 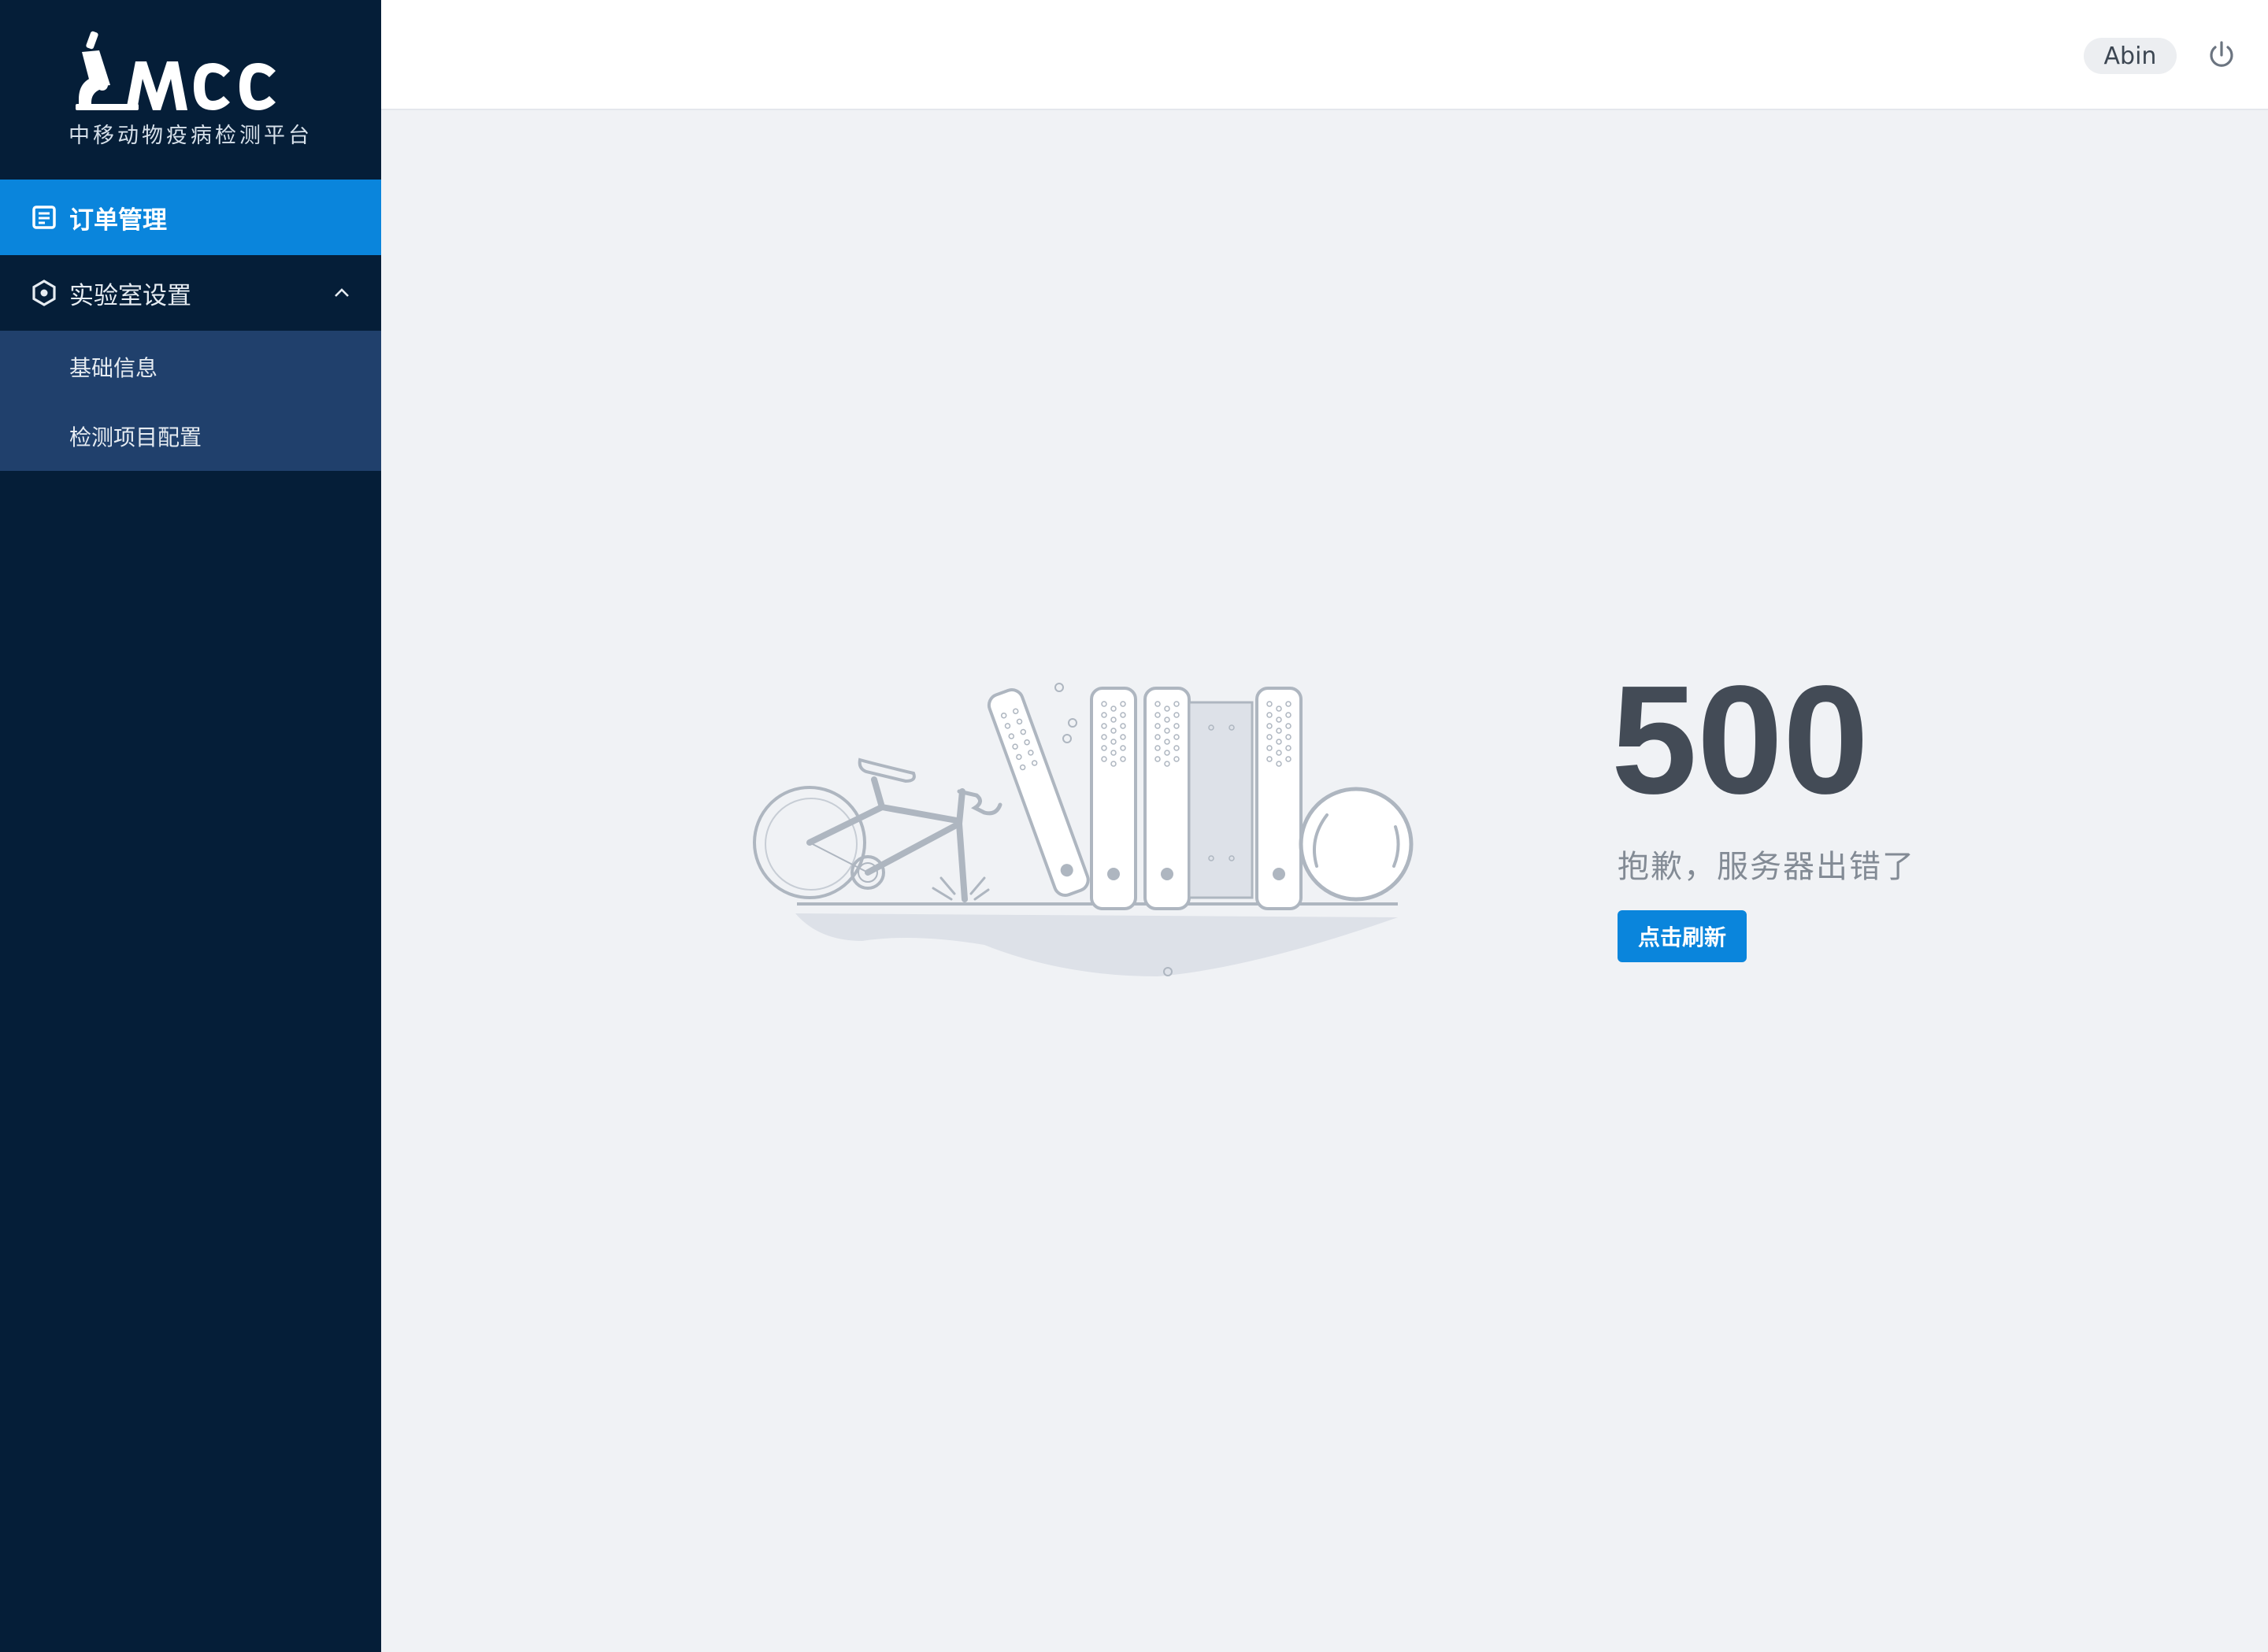 What do you see at coordinates (341, 294) in the screenshot?
I see `chevron-up-icon` at bounding box center [341, 294].